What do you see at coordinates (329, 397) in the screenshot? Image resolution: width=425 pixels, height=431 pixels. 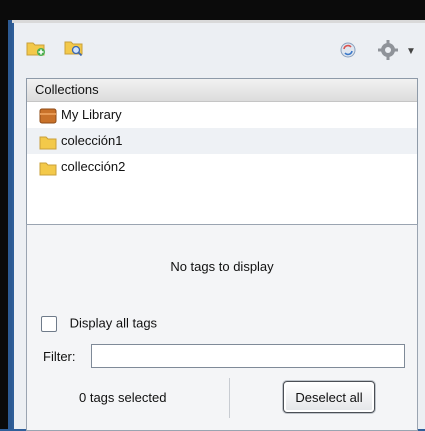 I see `deselect-all-button: Deselect all` at bounding box center [329, 397].